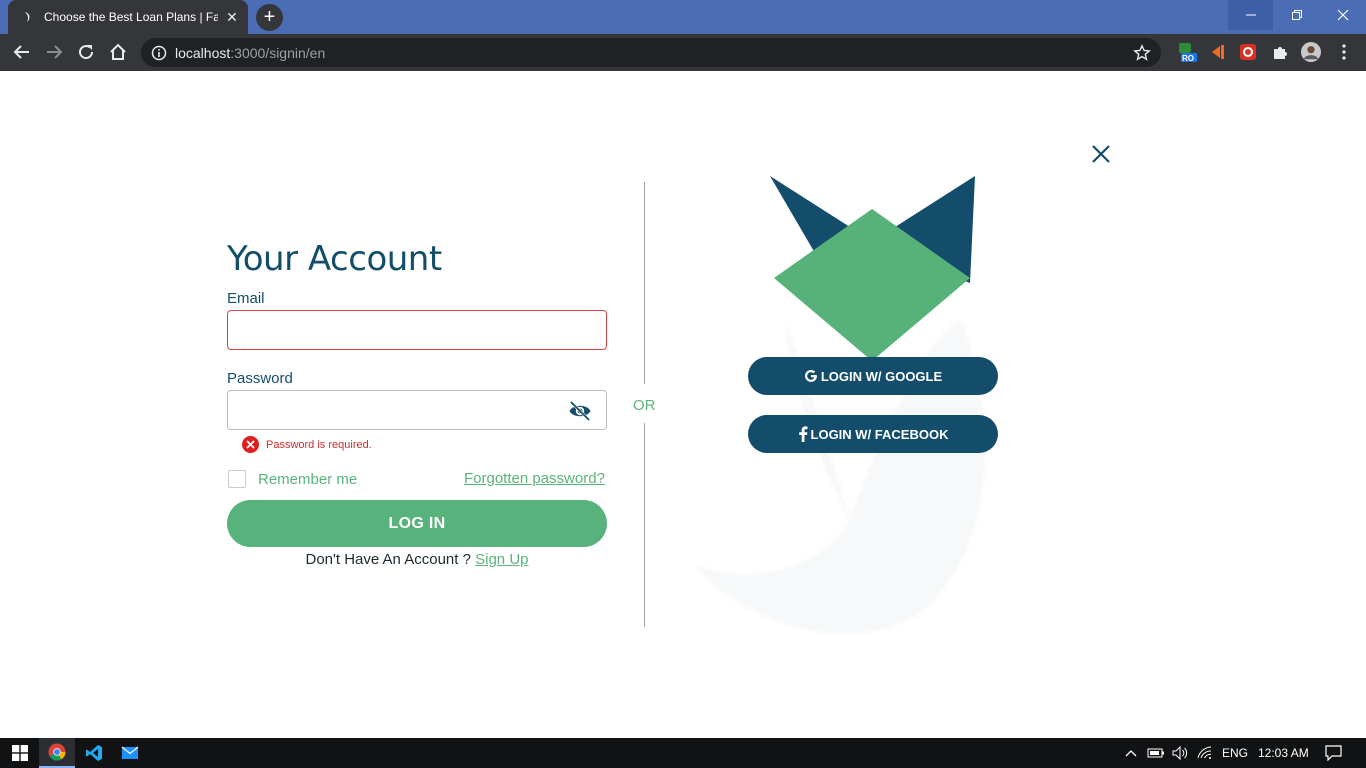 This screenshot has height=768, width=1366. What do you see at coordinates (203, 52) in the screenshot?
I see `url-host: localhost` at bounding box center [203, 52].